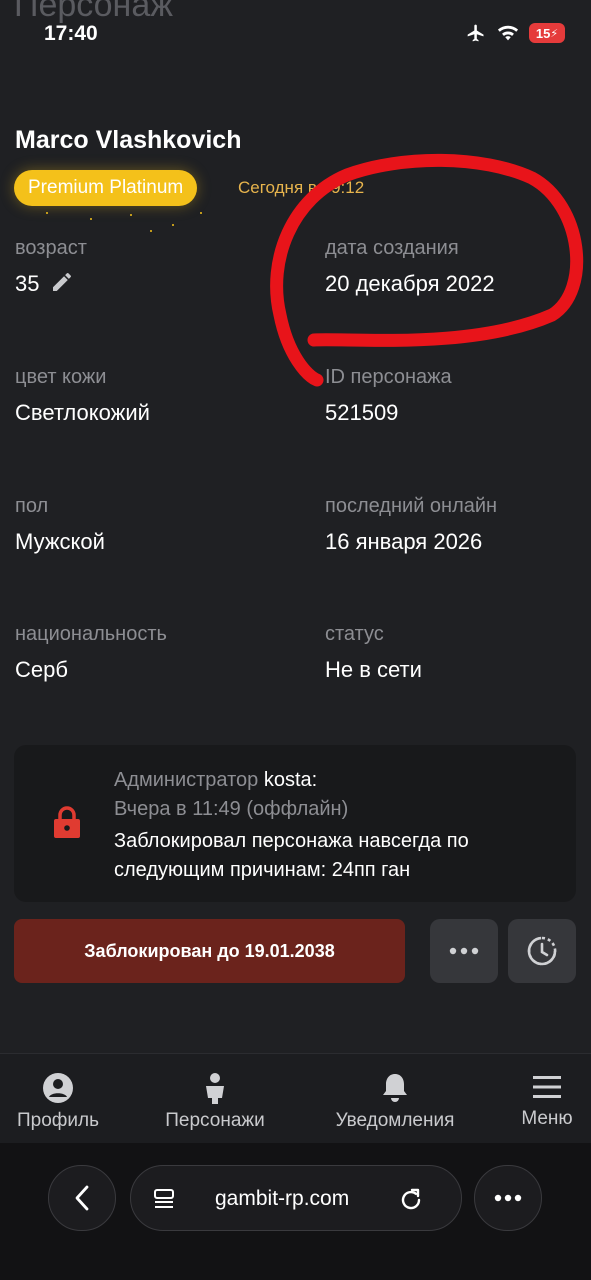 This screenshot has height=1280, width=591. Describe the element at coordinates (60, 541) in the screenshot. I see `gender-value: Мужской` at that location.